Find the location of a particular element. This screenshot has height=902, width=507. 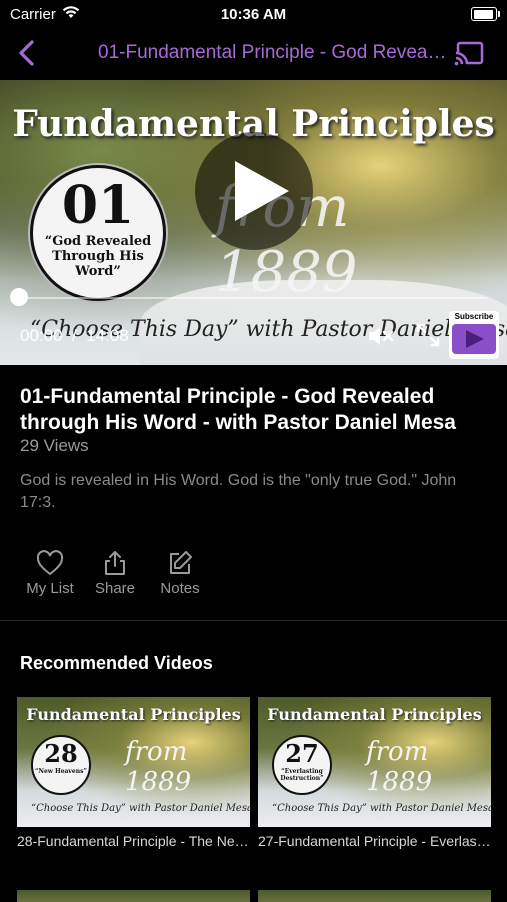

episode-badge: 01 “God Revealed Through His Word” is located at coordinates (98, 233).